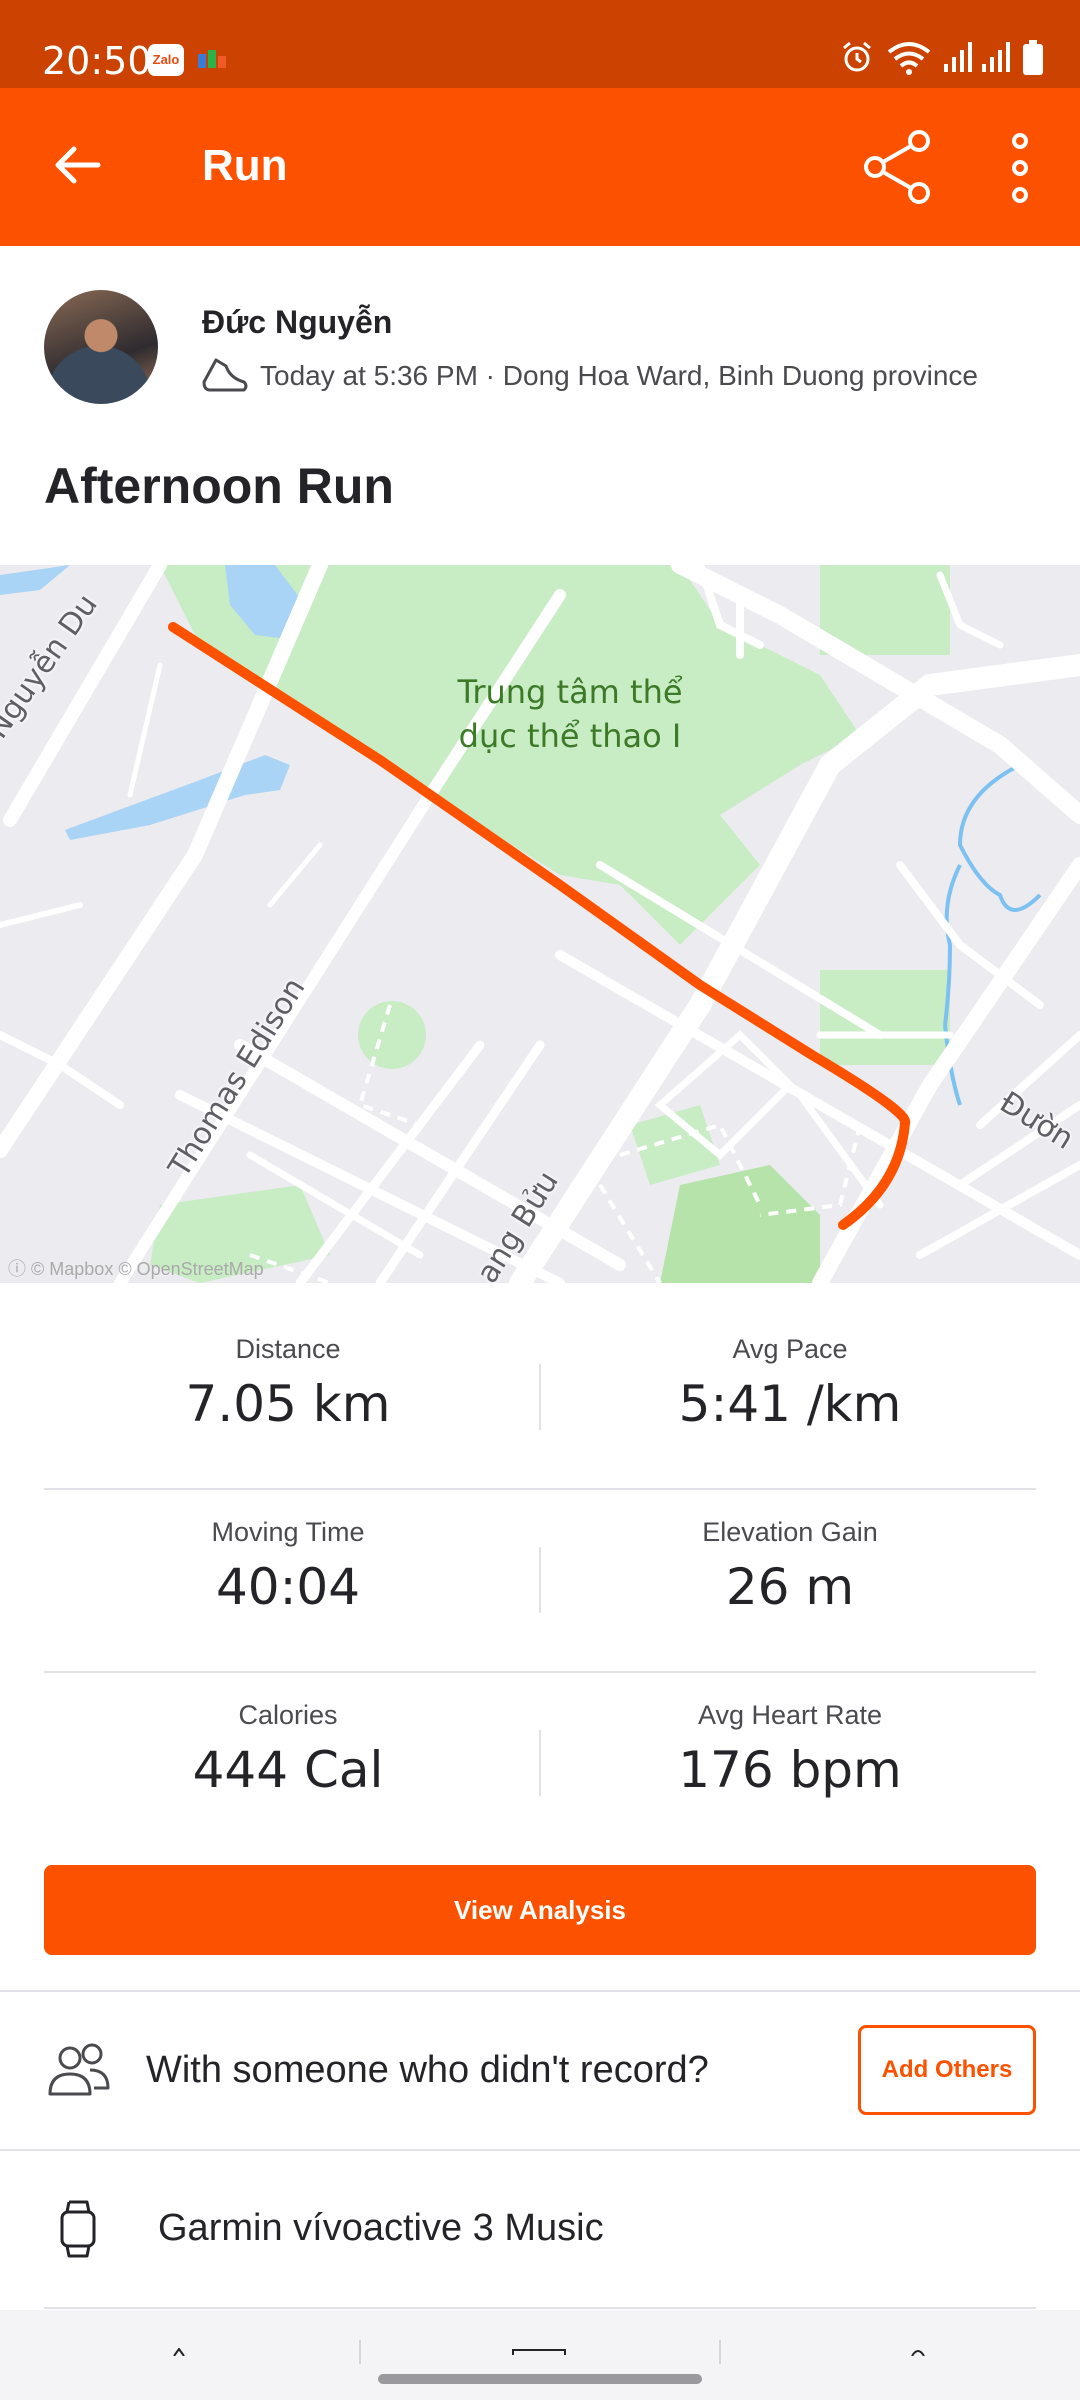 The height and width of the screenshot is (2400, 1080). Describe the element at coordinates (958, 57) in the screenshot. I see `signal-icon` at that location.